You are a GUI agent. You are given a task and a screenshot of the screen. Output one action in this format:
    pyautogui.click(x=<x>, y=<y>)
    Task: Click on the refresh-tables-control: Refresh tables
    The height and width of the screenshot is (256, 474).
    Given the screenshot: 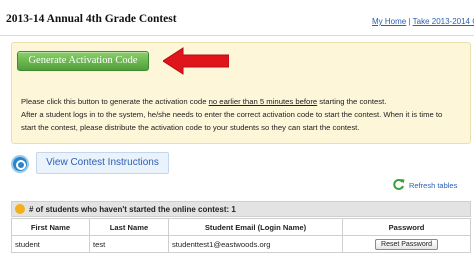 What is the action you would take?
    pyautogui.click(x=429, y=185)
    